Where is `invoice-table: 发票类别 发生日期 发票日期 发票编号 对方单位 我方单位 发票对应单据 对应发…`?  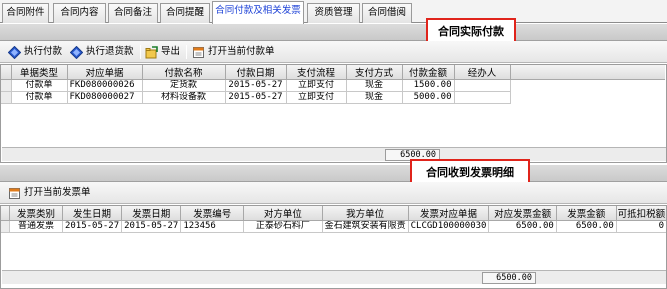 invoice-table: 发票类别 发生日期 发票日期 发票编号 对方单位 我方单位 发票对应单据 对应发… is located at coordinates (333, 219).